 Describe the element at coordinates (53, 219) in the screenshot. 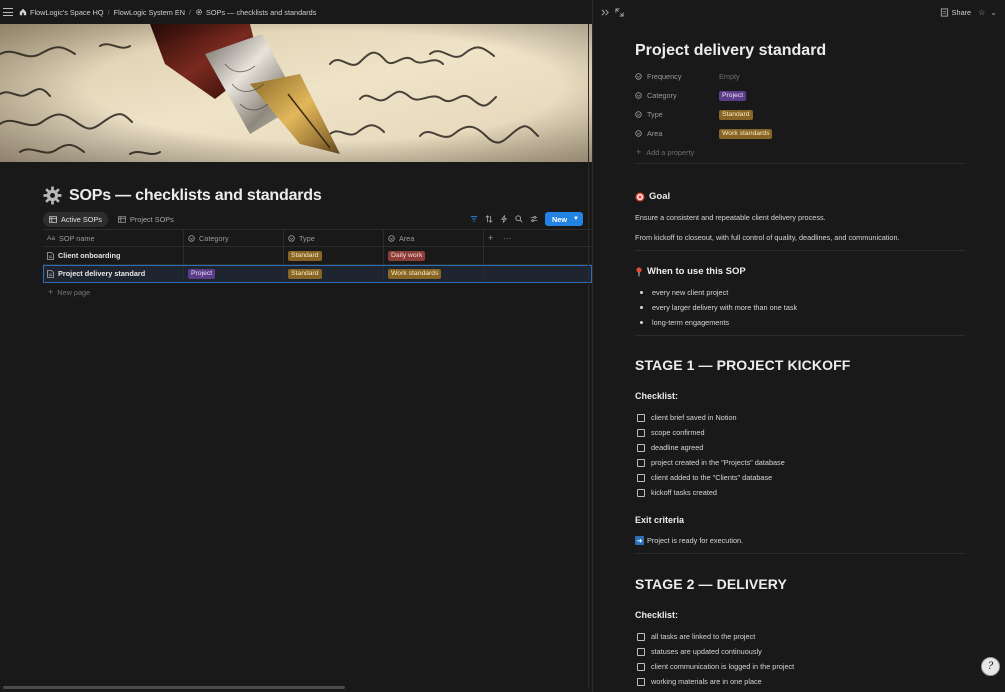

I see `table-icon` at that location.